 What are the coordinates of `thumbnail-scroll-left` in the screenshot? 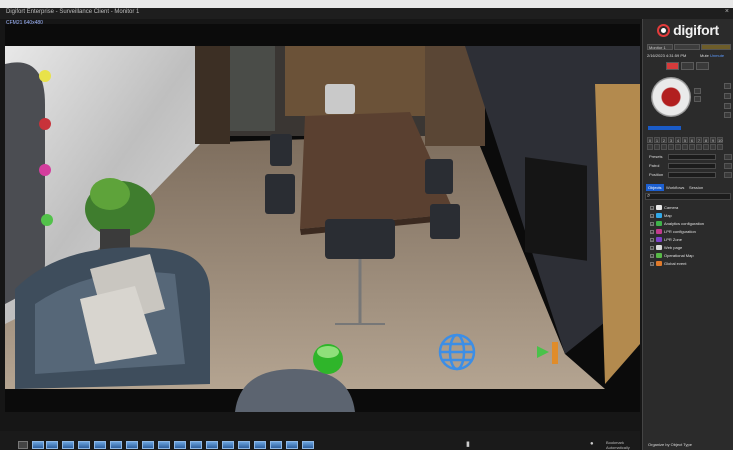 It's located at (23, 445).